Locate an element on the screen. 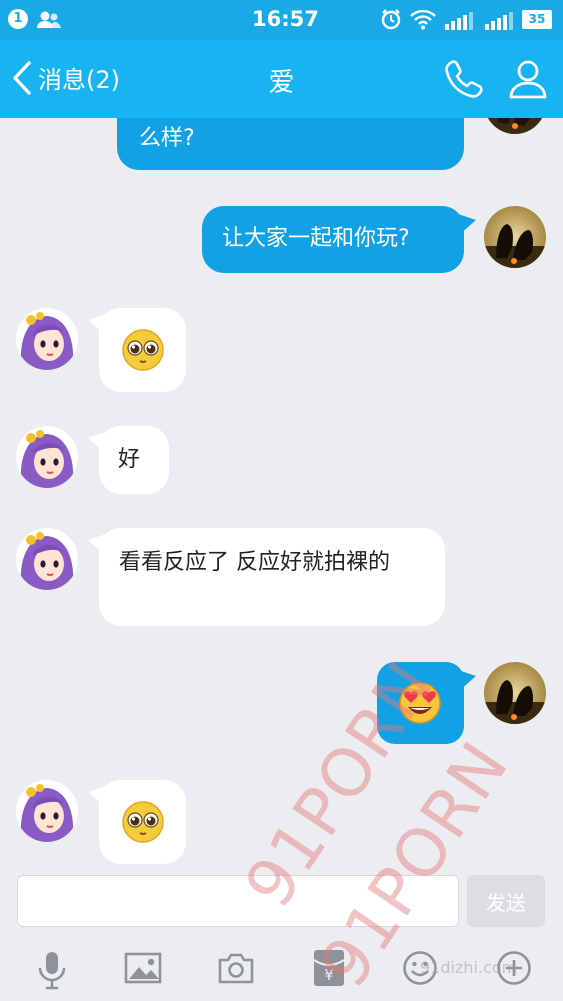  message-text: 好 is located at coordinates (129, 459).